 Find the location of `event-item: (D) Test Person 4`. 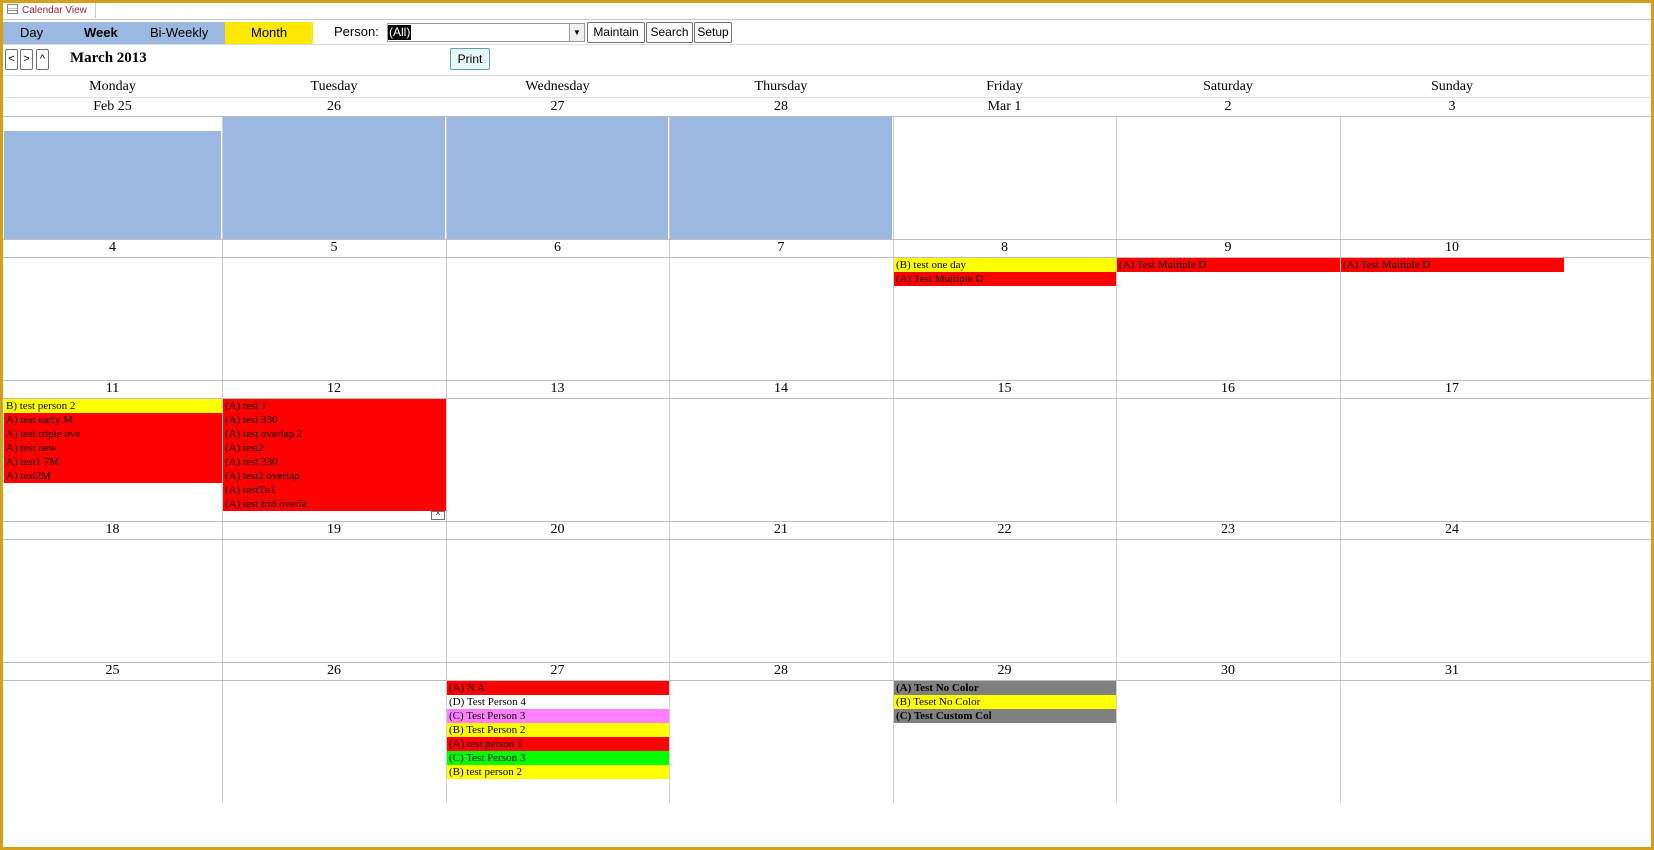

event-item: (D) Test Person 4 is located at coordinates (558, 702).